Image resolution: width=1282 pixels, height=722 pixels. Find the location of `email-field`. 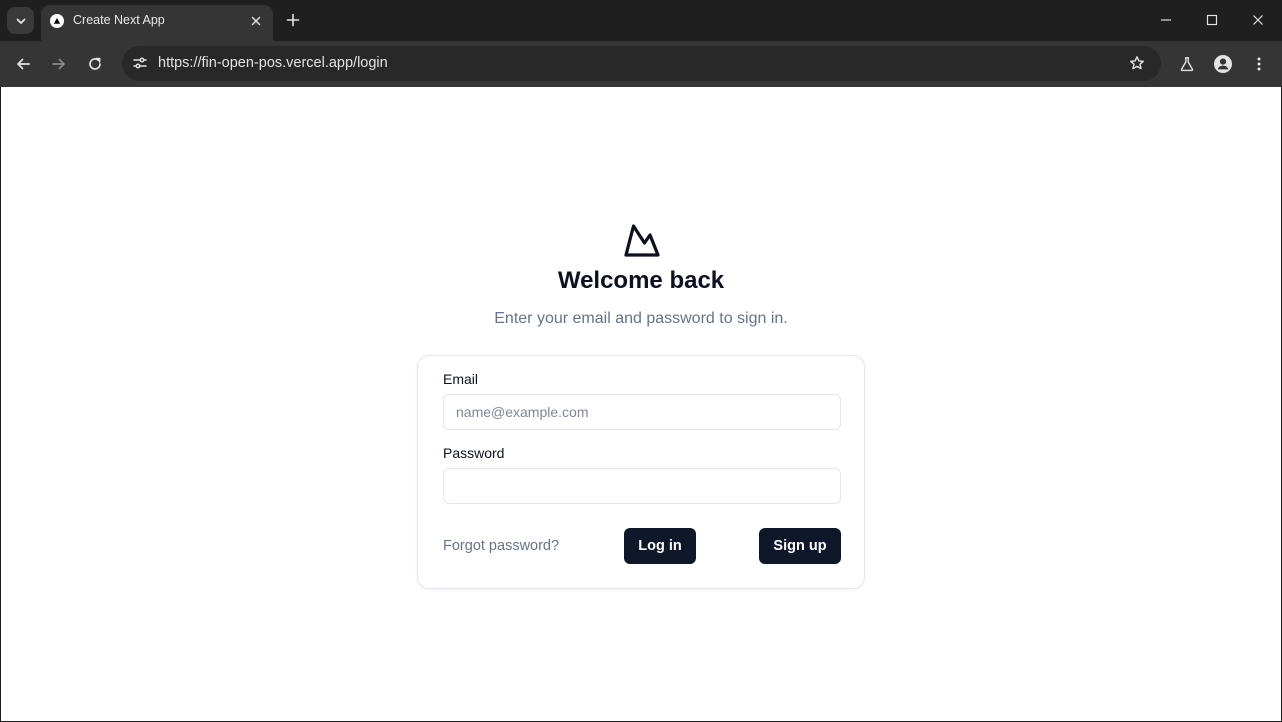

email-field is located at coordinates (642, 412).